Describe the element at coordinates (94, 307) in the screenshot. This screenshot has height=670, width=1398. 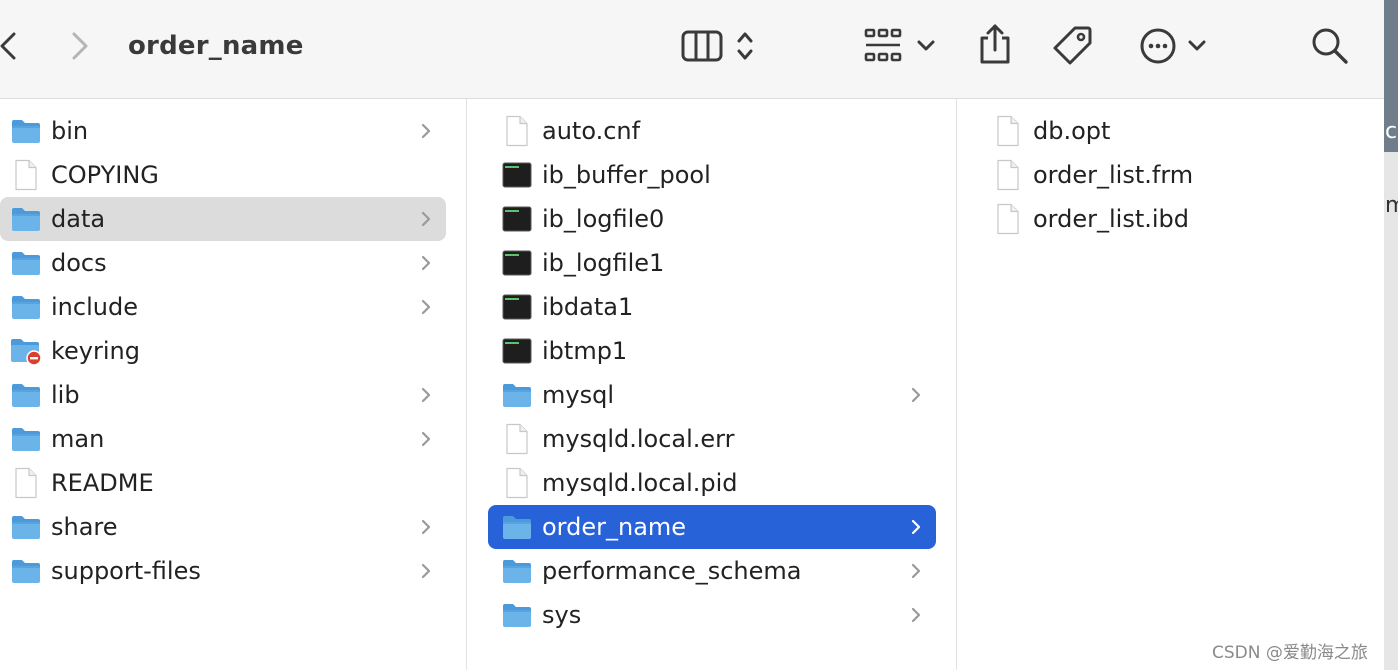
I see `list-item-label: include` at that location.